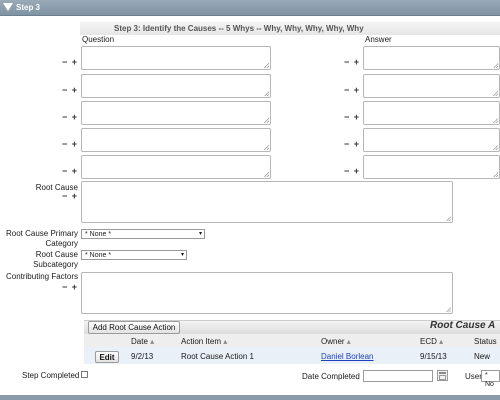  What do you see at coordinates (142, 356) in the screenshot?
I see `row-date: 9/2/13` at bounding box center [142, 356].